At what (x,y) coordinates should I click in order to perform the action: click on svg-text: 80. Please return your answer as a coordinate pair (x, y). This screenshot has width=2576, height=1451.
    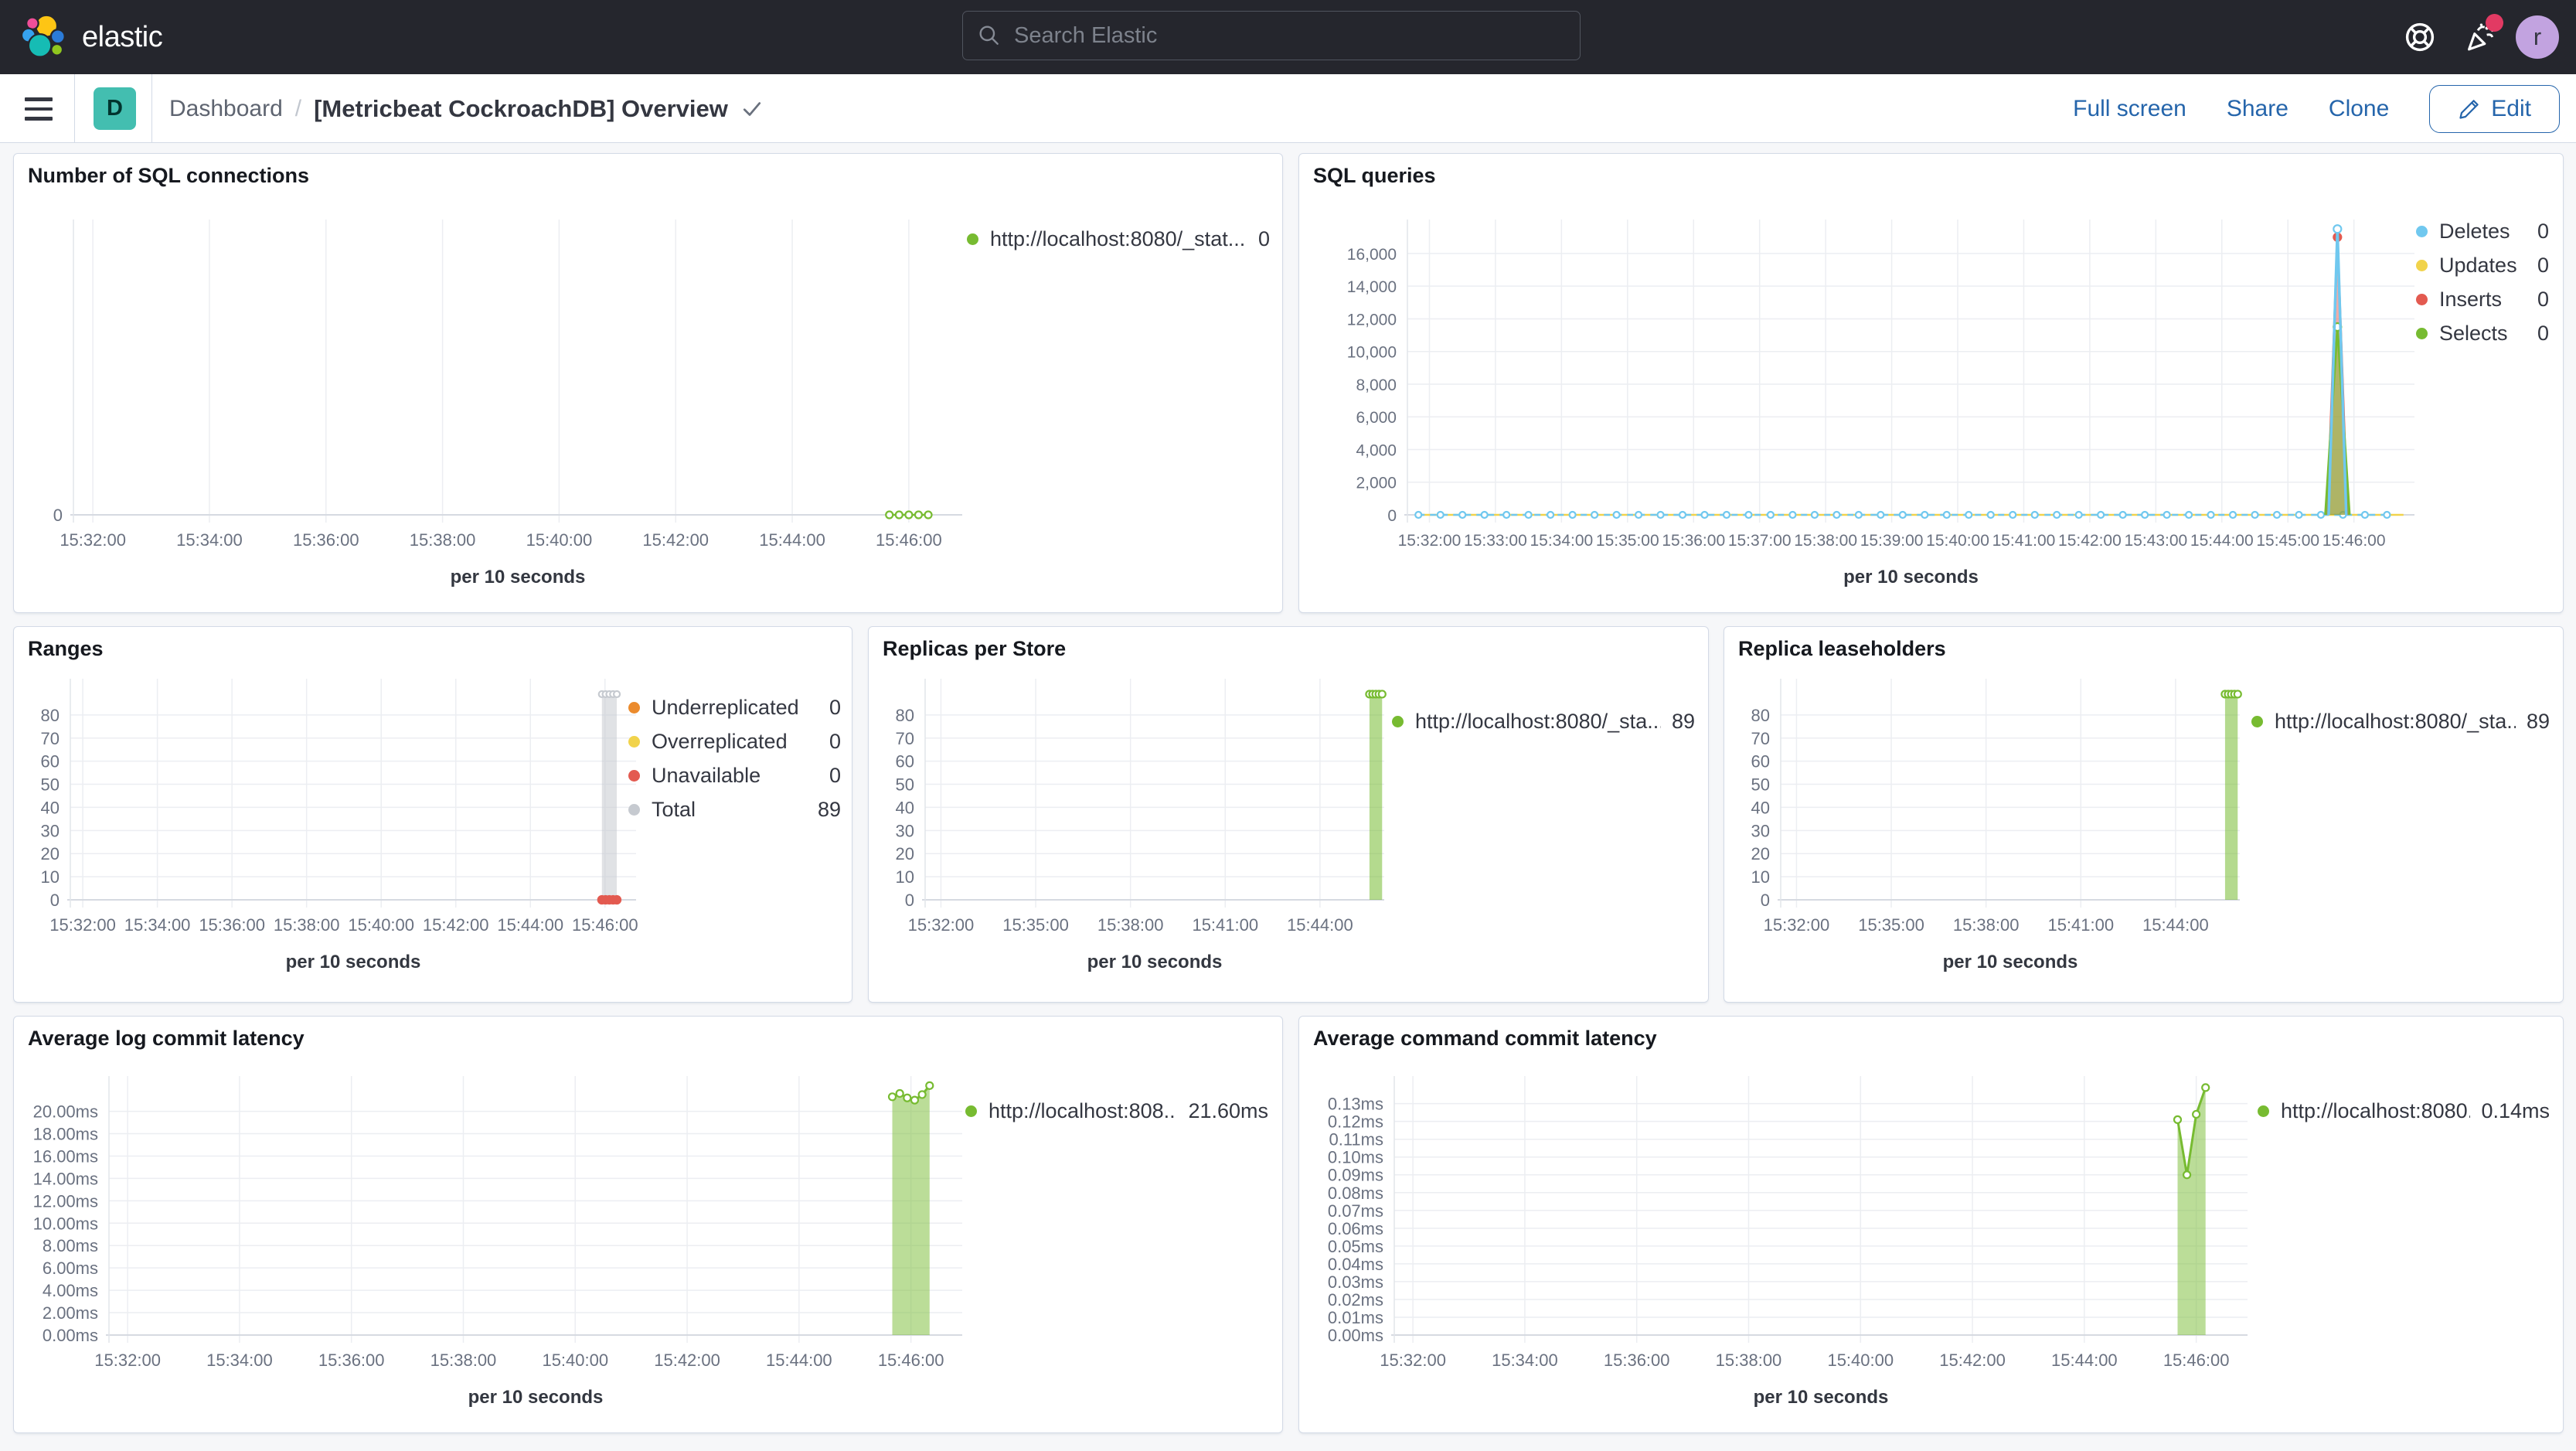
    Looking at the image, I should click on (1760, 716).